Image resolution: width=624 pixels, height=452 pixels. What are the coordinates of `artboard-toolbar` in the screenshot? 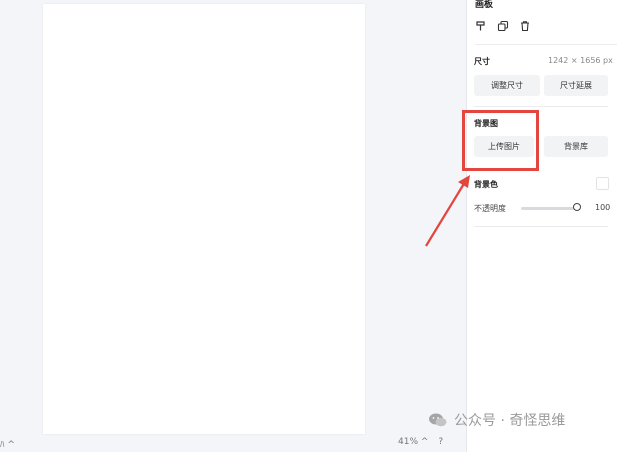 It's located at (503, 26).